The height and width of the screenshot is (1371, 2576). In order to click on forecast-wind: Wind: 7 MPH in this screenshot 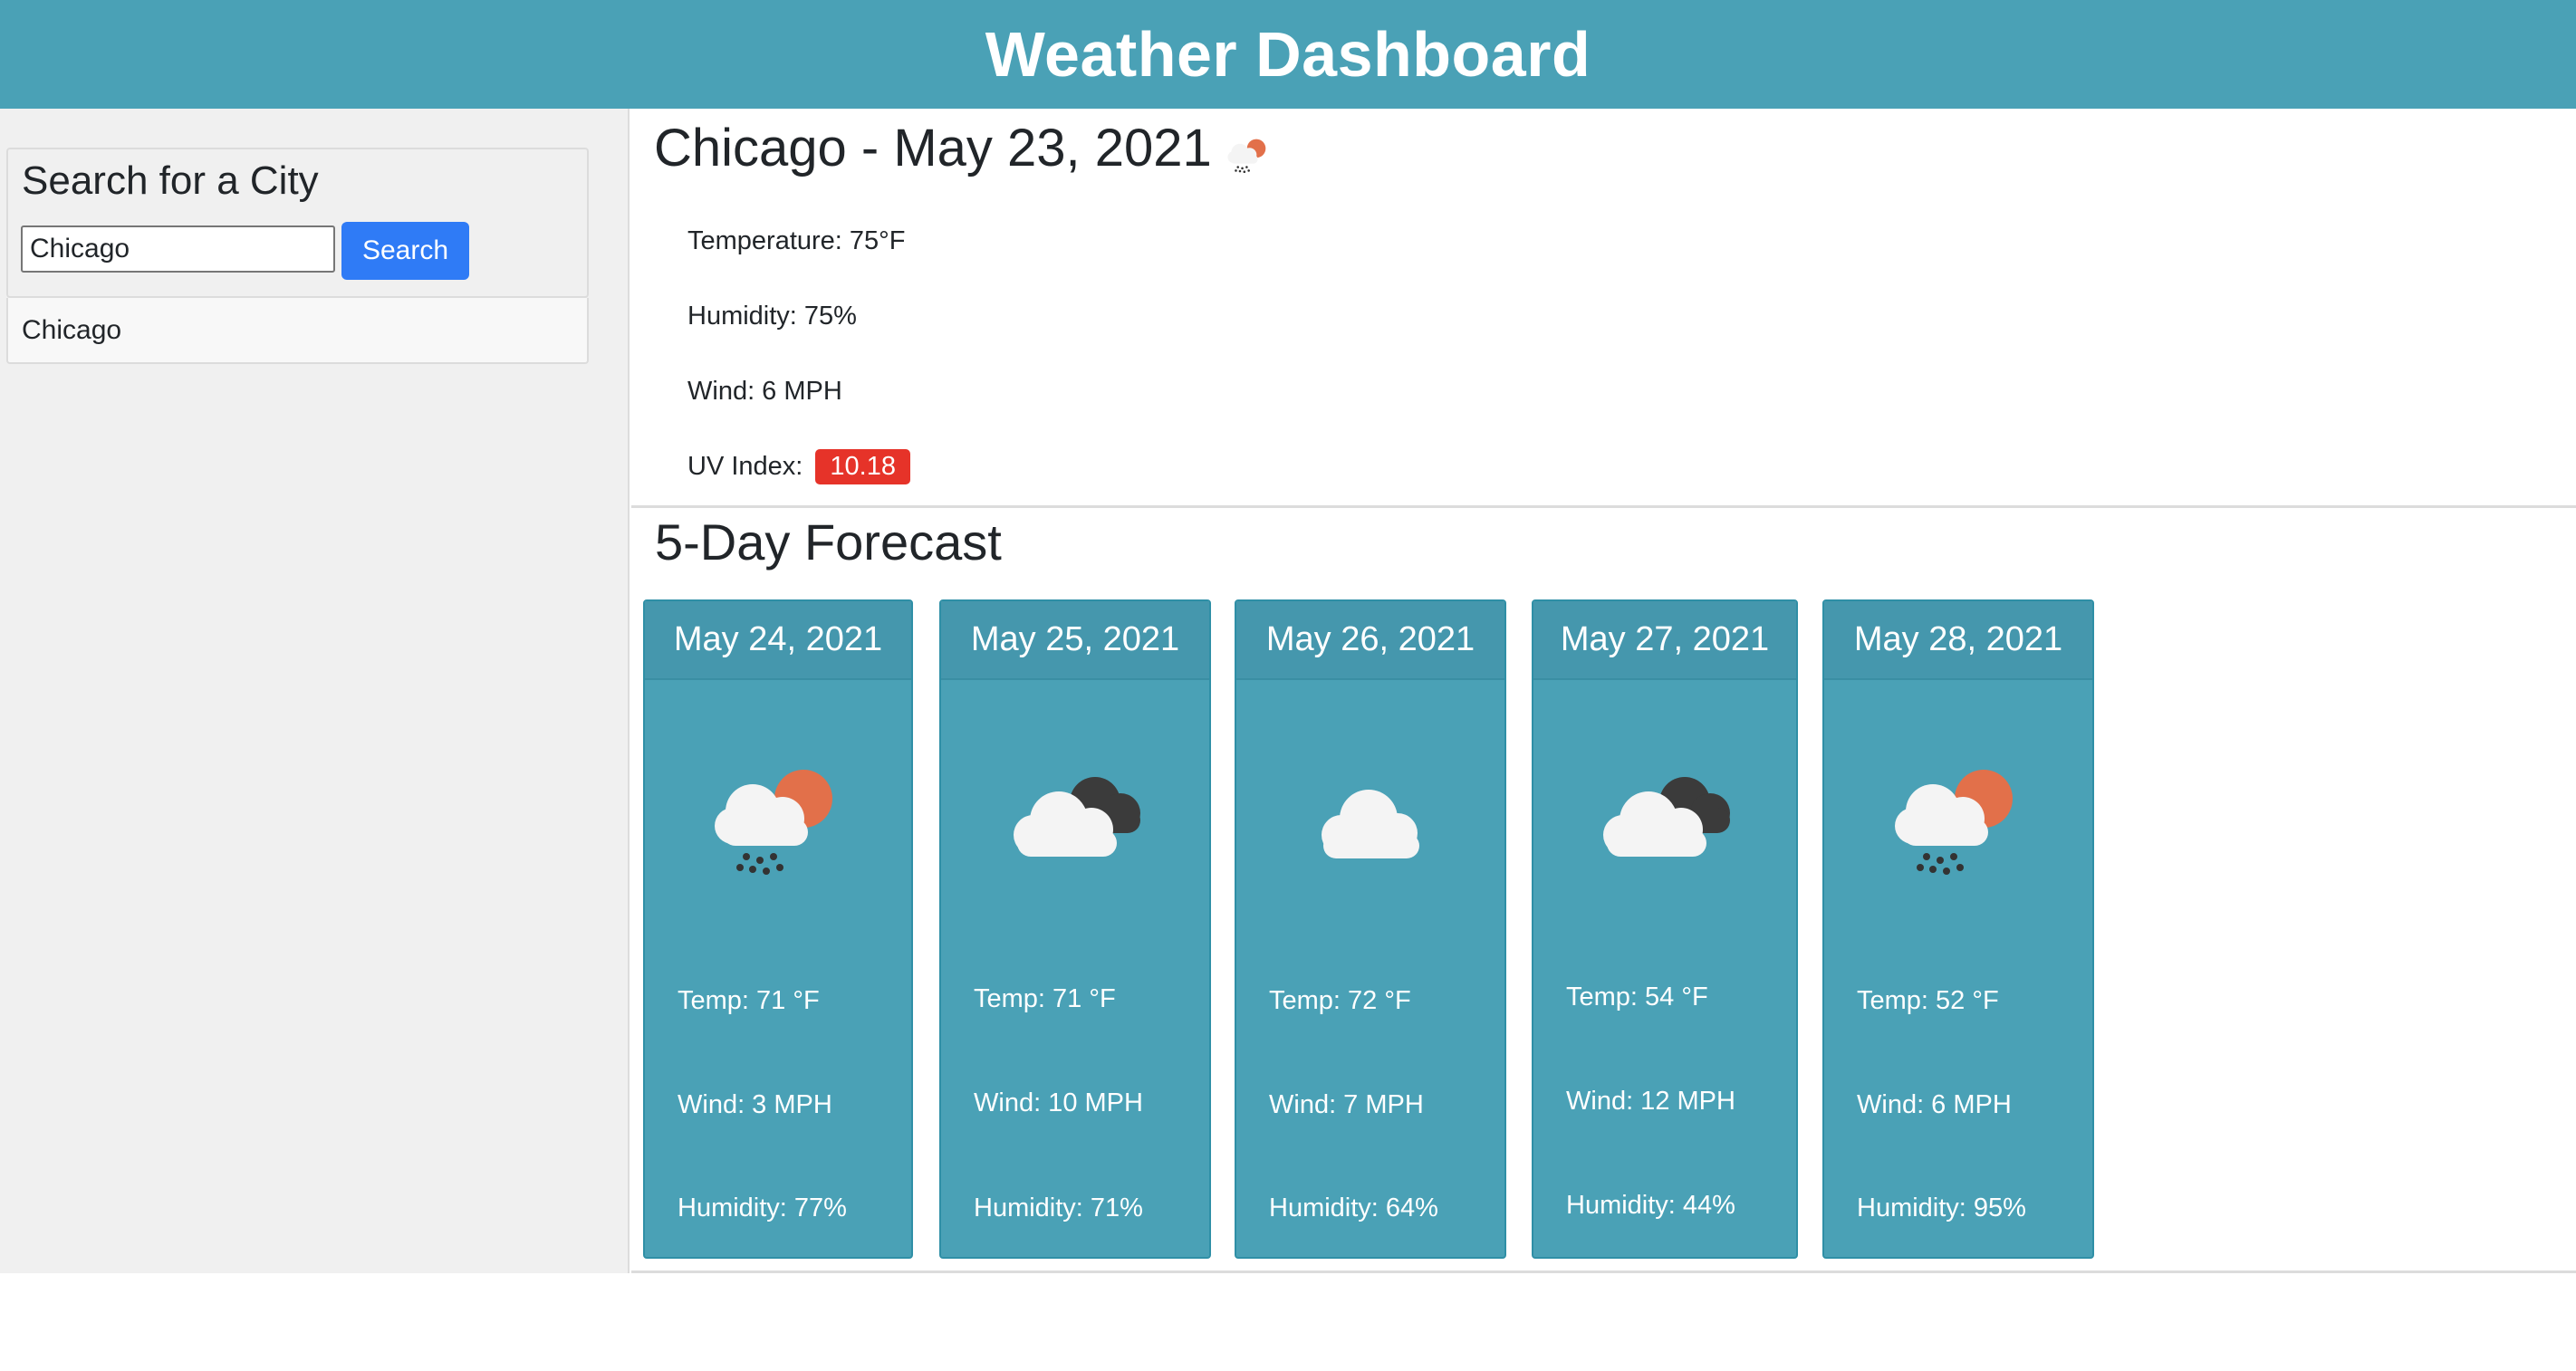, I will do `click(1346, 1104)`.